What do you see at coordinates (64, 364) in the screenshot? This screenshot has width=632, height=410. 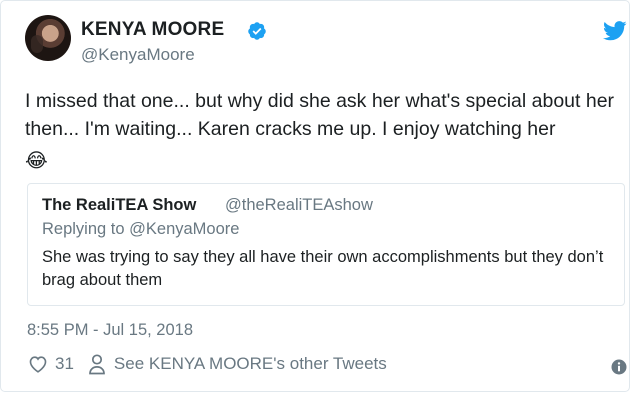 I see `like-count: 31` at bounding box center [64, 364].